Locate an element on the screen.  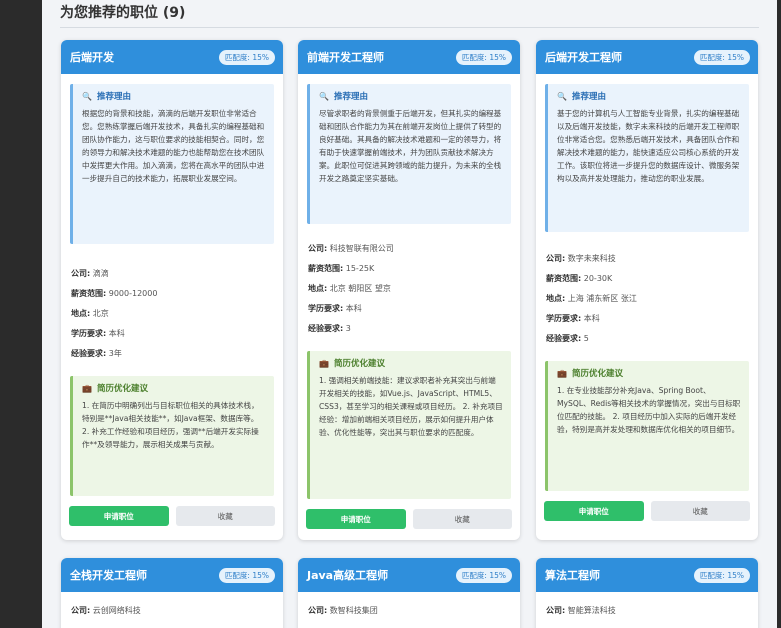
company-value: 数字未来科技 is located at coordinates (591, 258).